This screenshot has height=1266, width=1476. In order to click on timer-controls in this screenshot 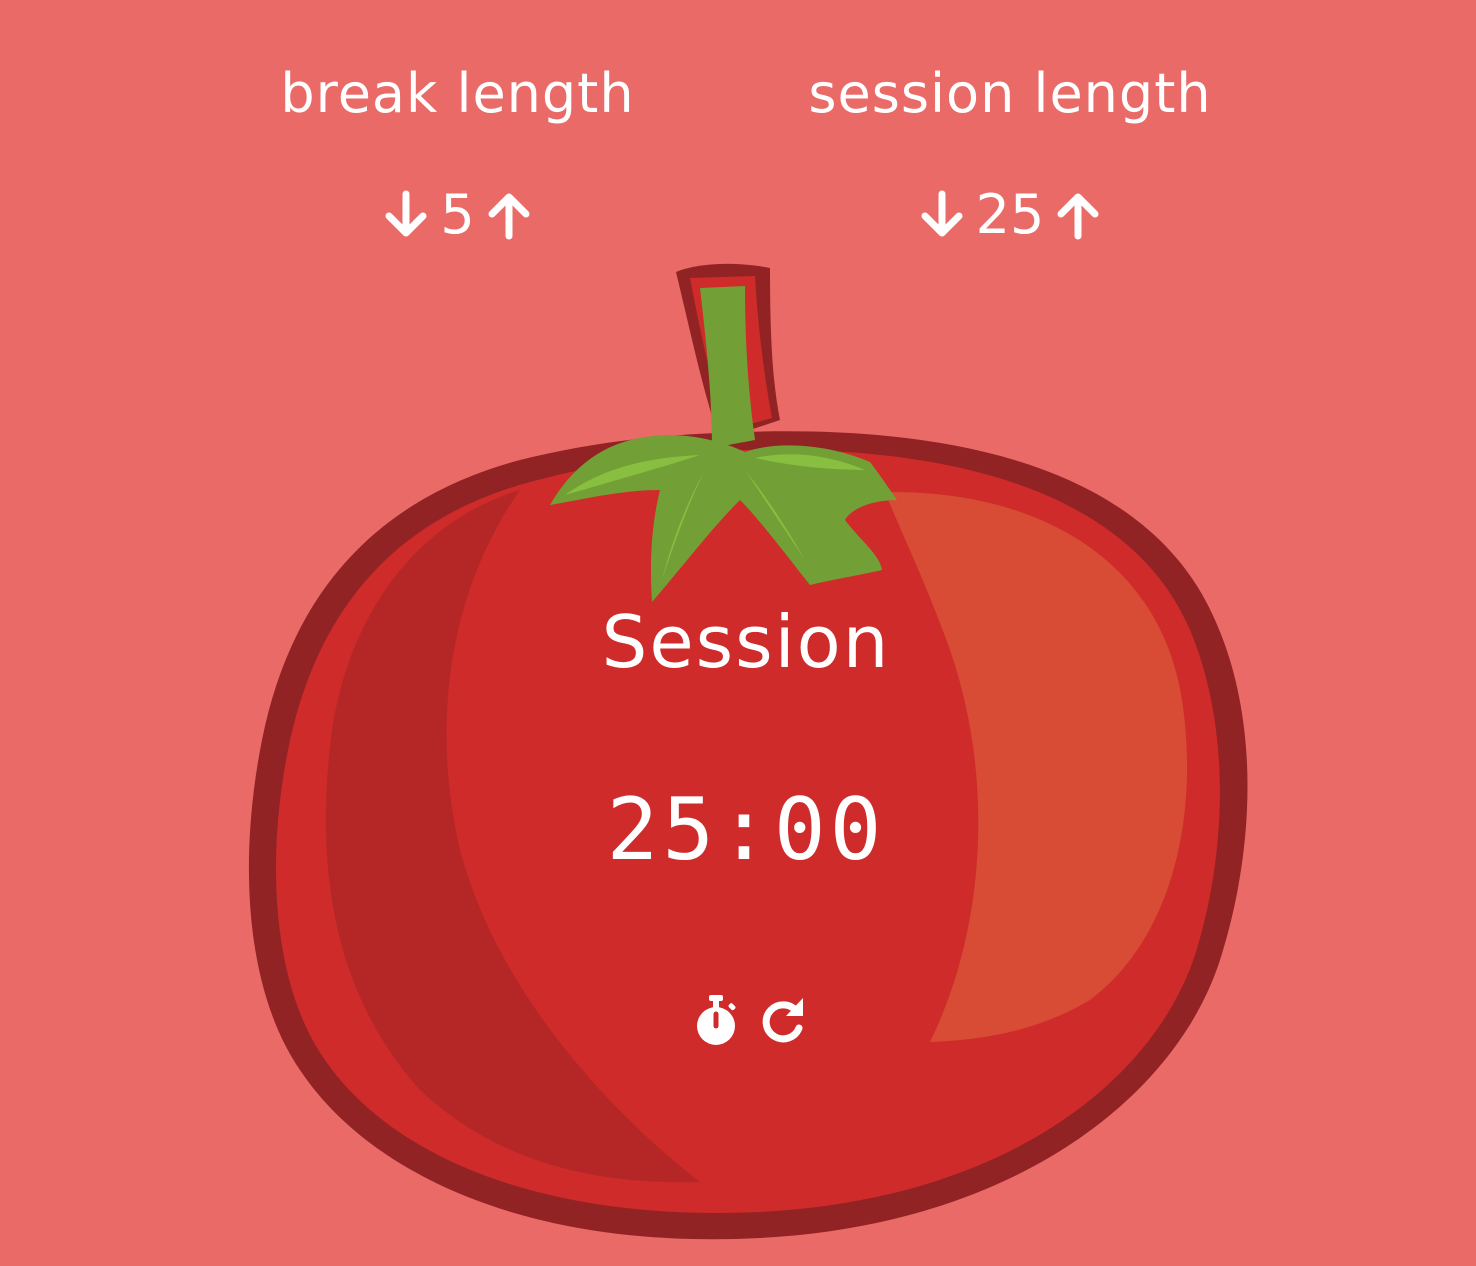, I will do `click(750, 1020)`.